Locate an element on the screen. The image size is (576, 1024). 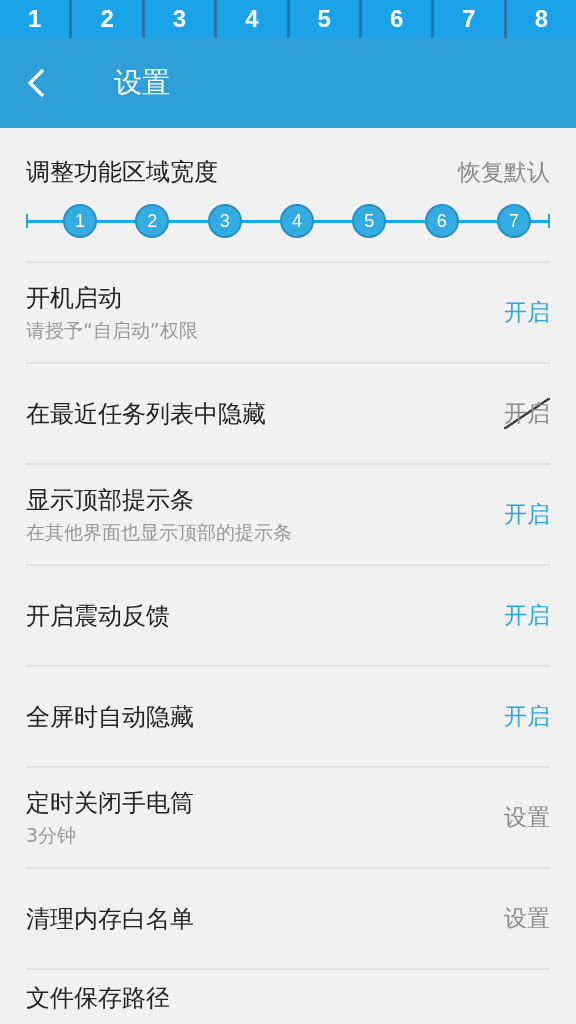
step-marker: 7 is located at coordinates (513, 221).